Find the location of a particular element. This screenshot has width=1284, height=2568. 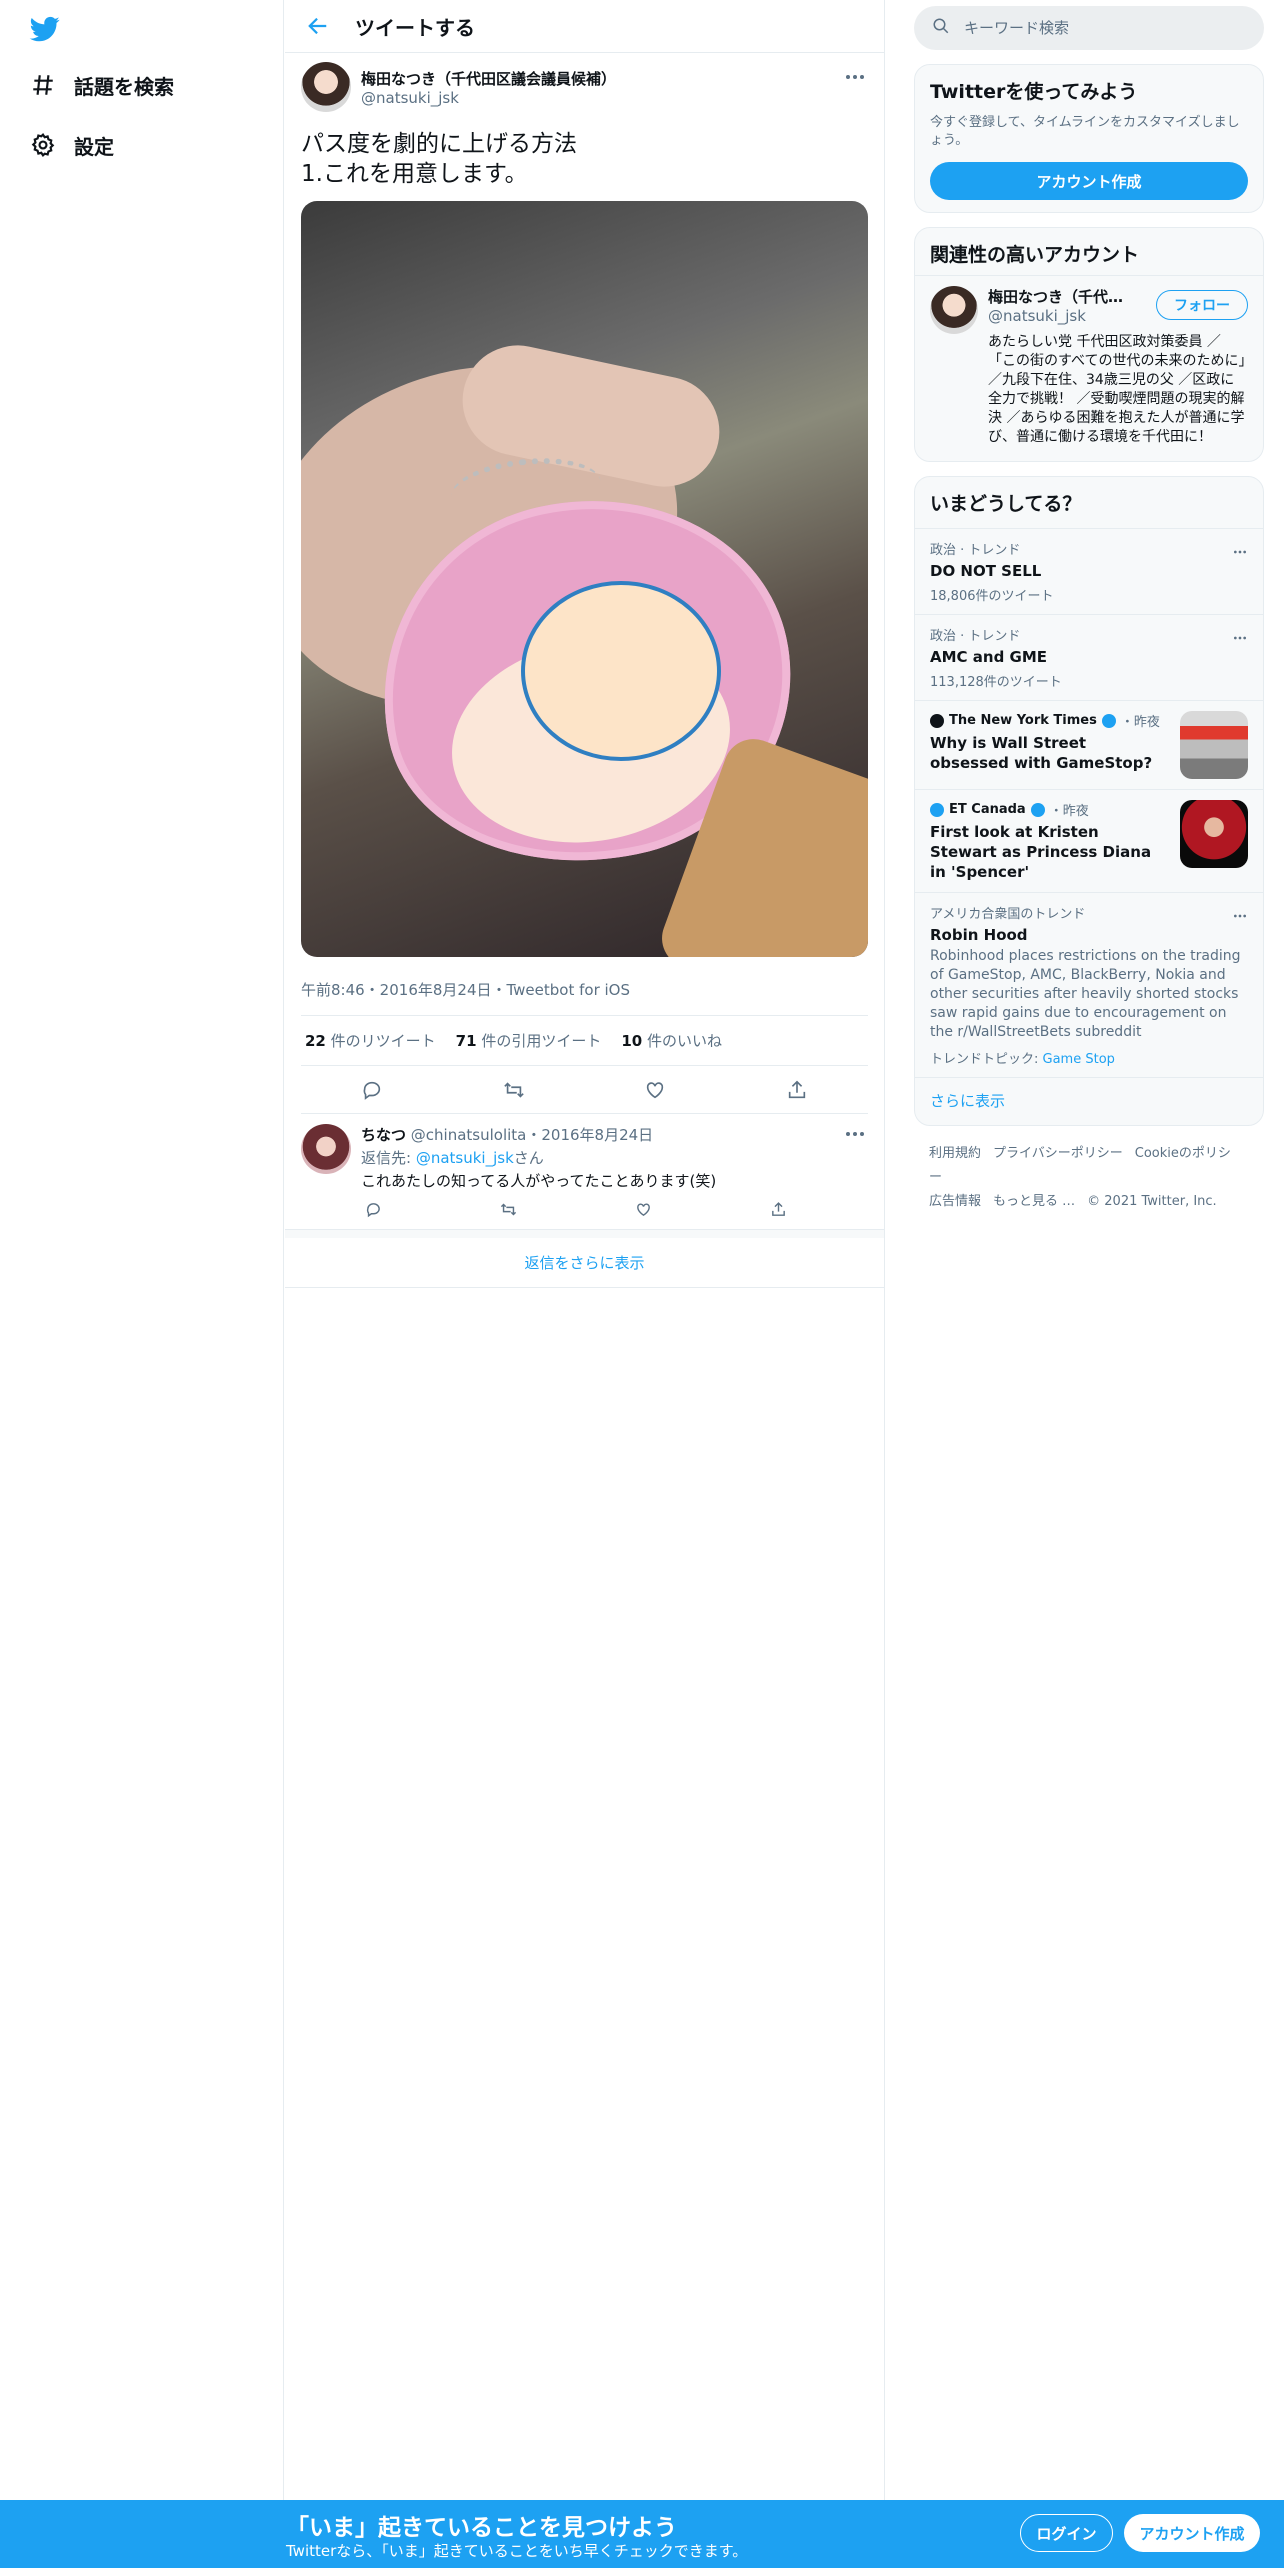

trend-item: 政治 · トレンド AMC and GME 113,128件のツイート is located at coordinates (1089, 657).